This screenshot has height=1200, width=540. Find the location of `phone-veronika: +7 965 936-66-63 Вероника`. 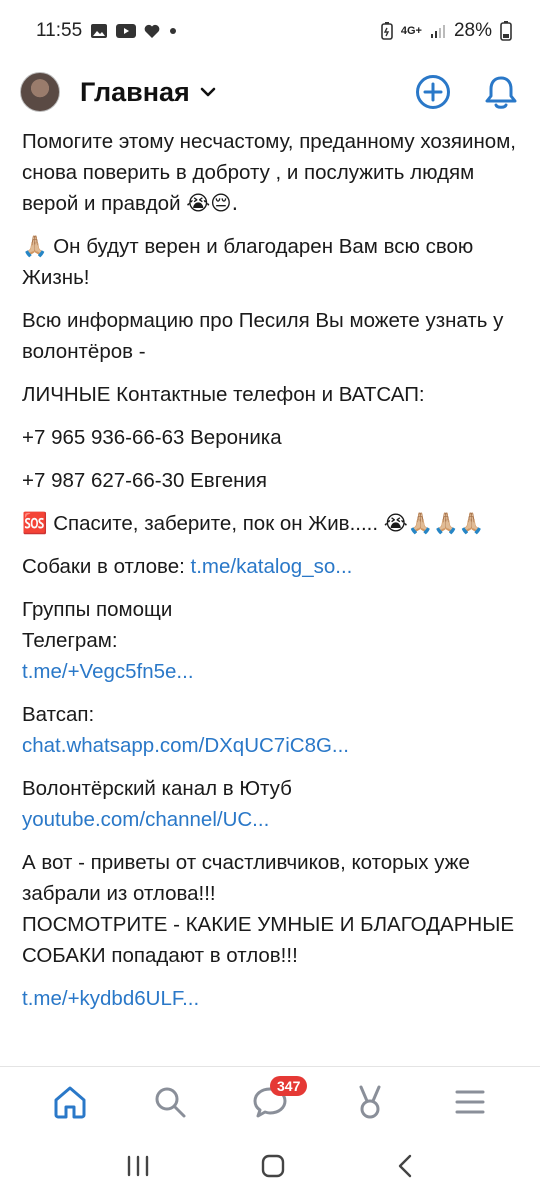

phone-veronika: +7 965 936-66-63 Вероника is located at coordinates (270, 437).